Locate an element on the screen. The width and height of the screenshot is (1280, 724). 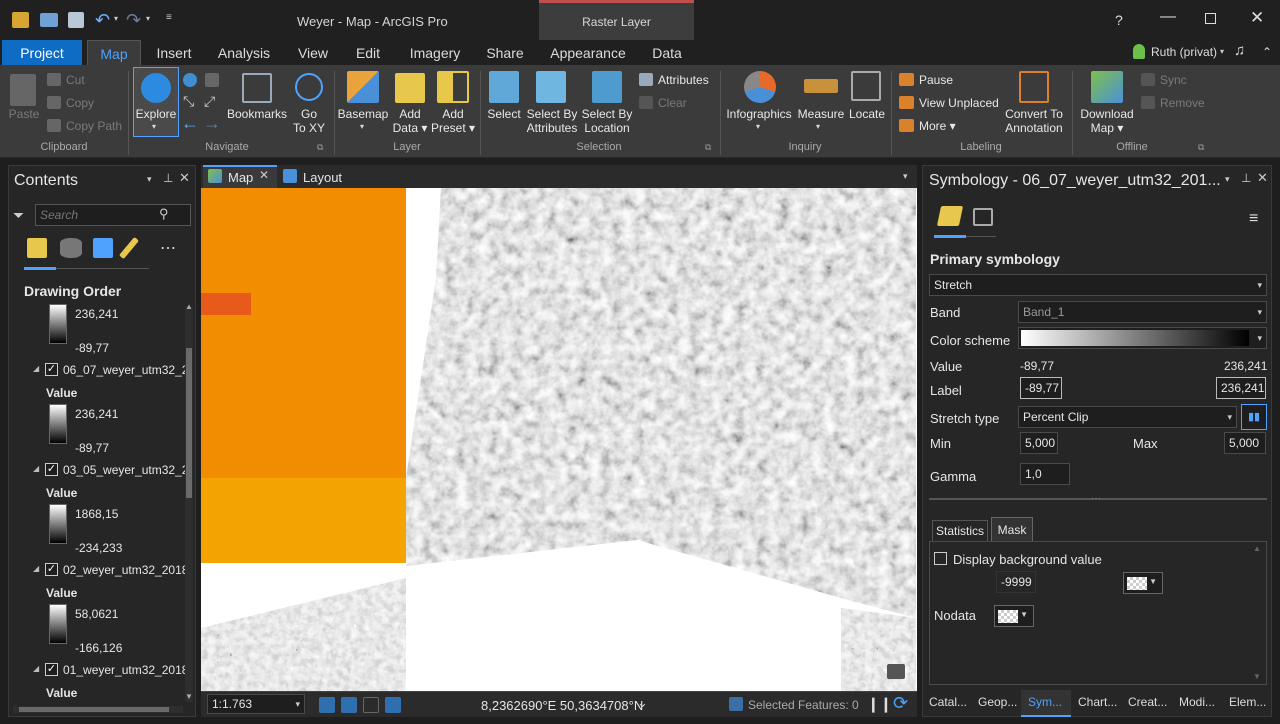
view-unplaced-button: View Unplaced is located at coordinates (959, 103).